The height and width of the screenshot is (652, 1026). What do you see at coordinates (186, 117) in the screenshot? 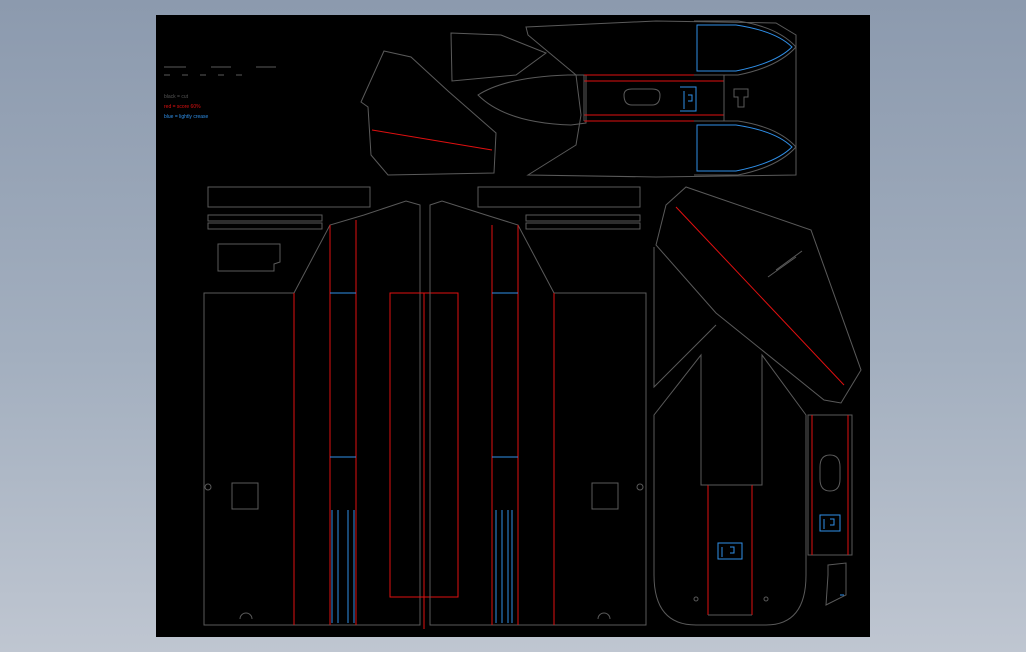
I see `legend-crease-label: blue = lightly crease` at bounding box center [186, 117].